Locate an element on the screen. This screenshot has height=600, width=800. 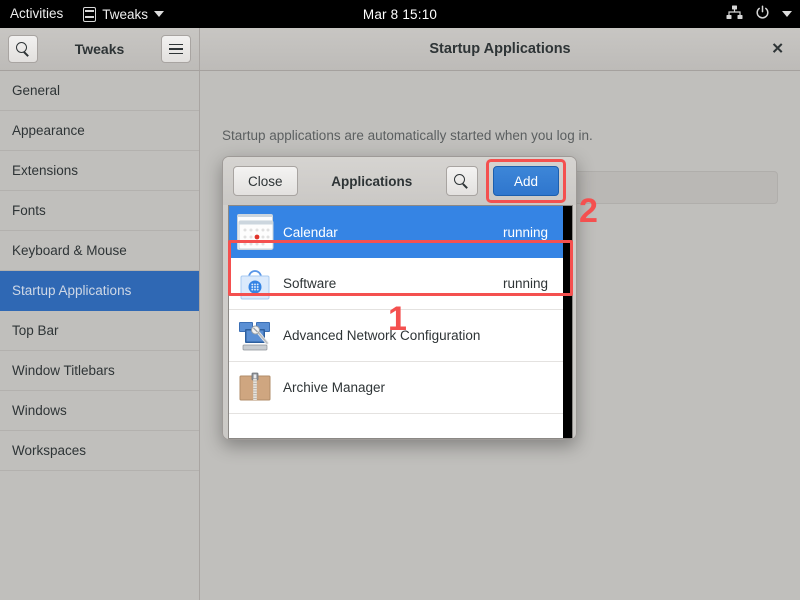
dialog-title: Applications is located at coordinates (372, 181).